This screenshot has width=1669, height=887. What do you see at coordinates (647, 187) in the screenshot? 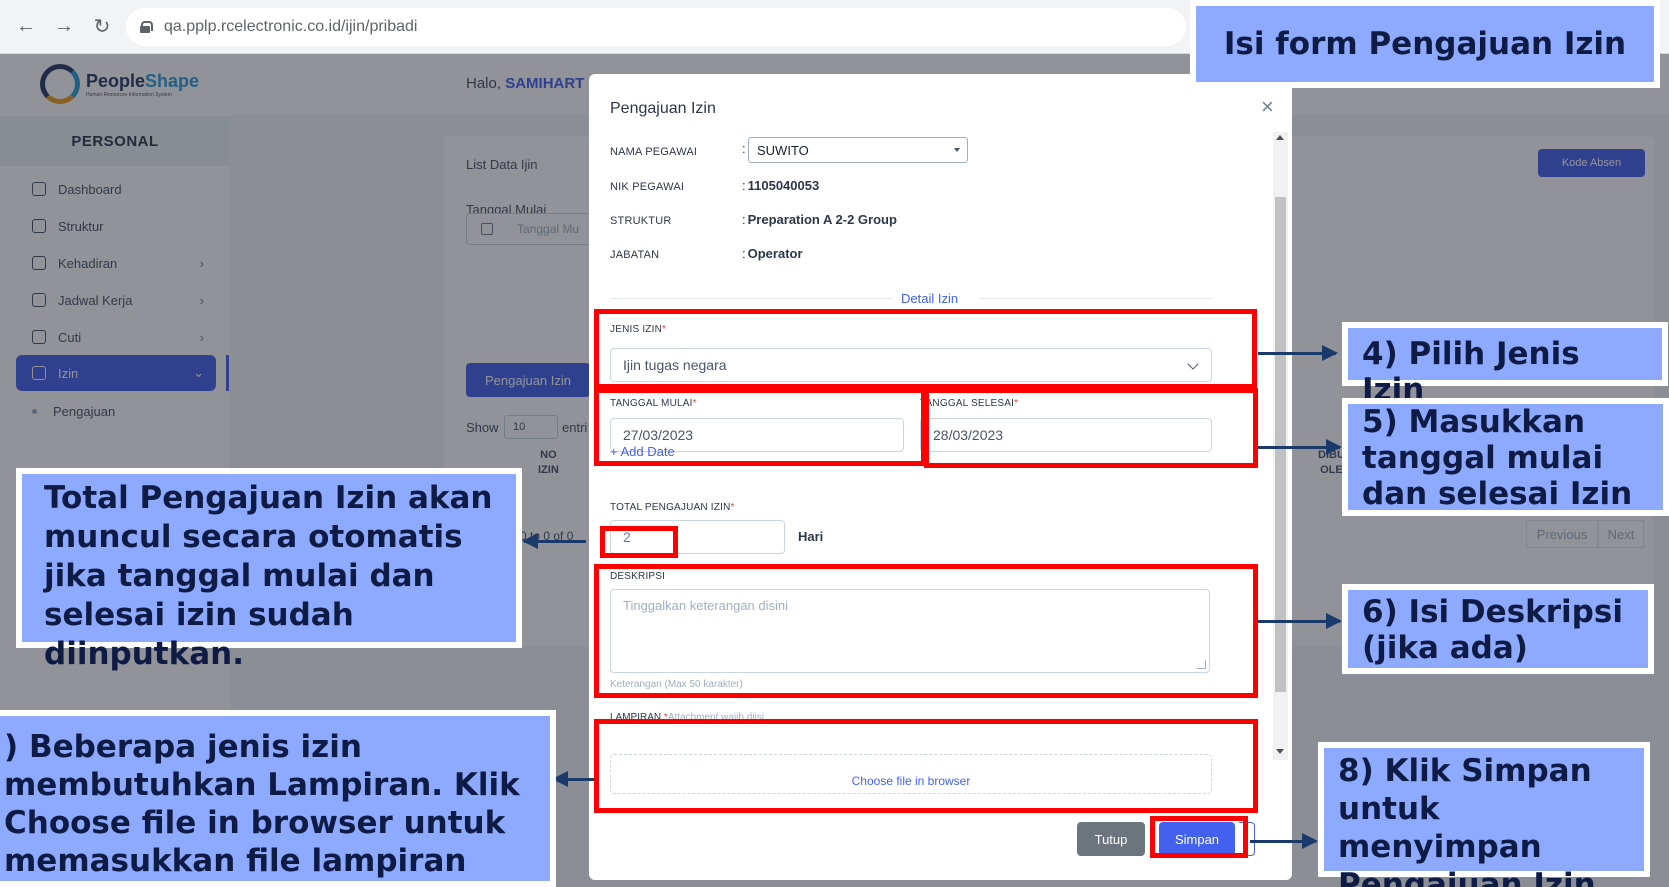
I see `nik-pegawai-label: NIK PEGAWAI` at bounding box center [647, 187].